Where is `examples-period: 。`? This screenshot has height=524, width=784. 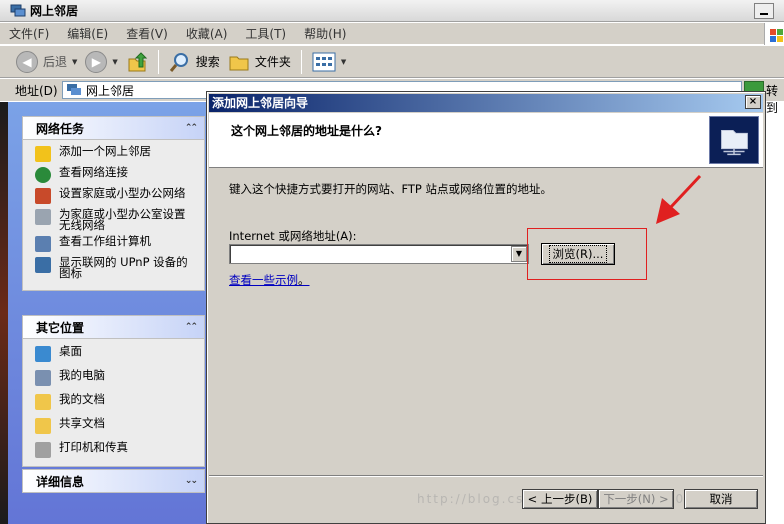 examples-period: 。 is located at coordinates (304, 280).